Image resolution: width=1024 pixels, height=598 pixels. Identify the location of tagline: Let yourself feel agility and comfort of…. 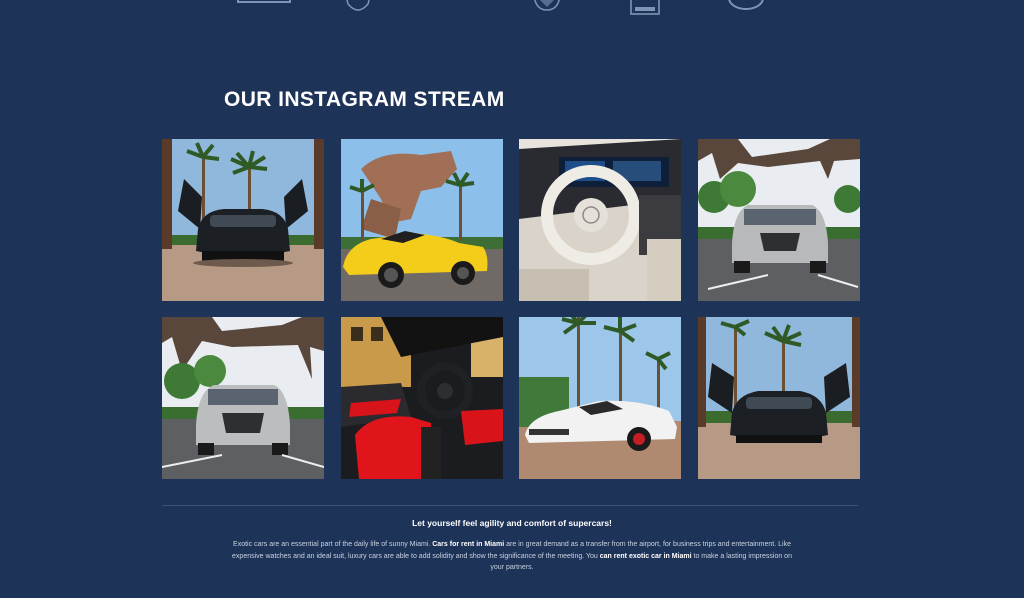
(512, 523).